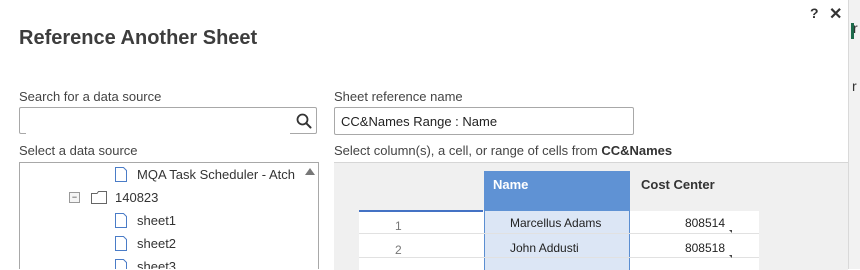 This screenshot has height=270, width=860. I want to click on search-field, so click(168, 120).